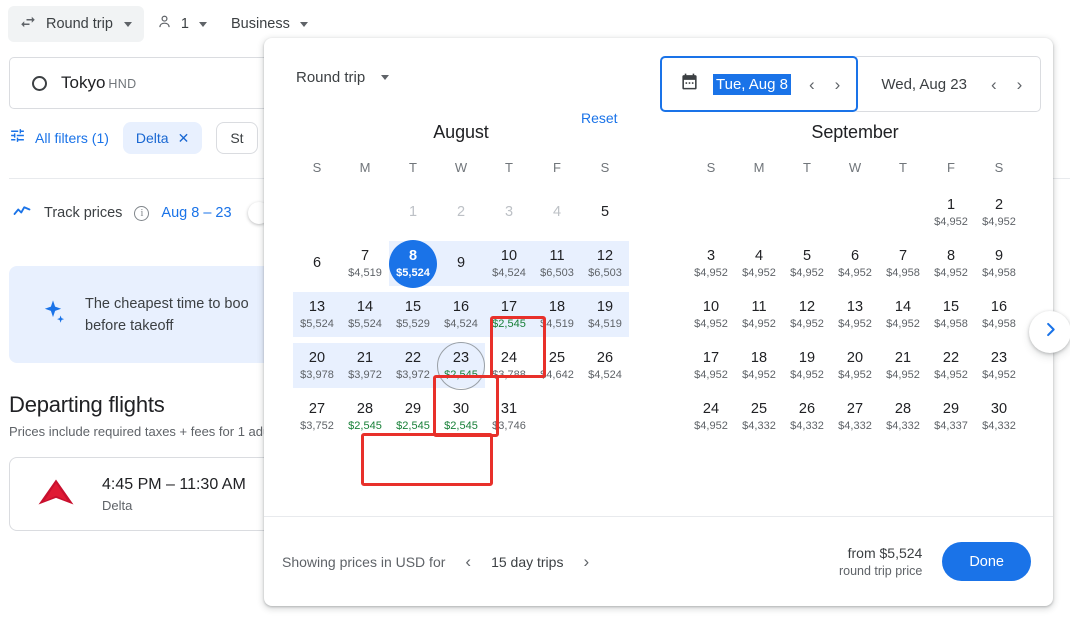 This screenshot has height=632, width=1070. What do you see at coordinates (903, 365) in the screenshot?
I see `calendar-day-cell: 21 $4,952` at bounding box center [903, 365].